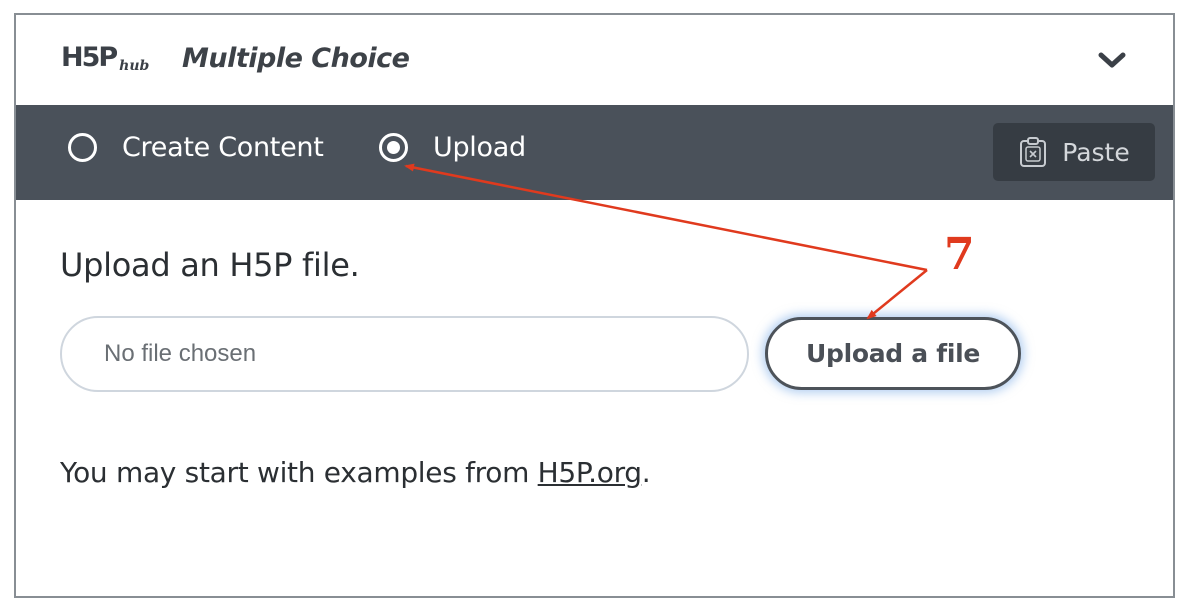 Image resolution: width=1190 pixels, height=612 pixels. I want to click on chevron-down-icon, so click(1112, 60).